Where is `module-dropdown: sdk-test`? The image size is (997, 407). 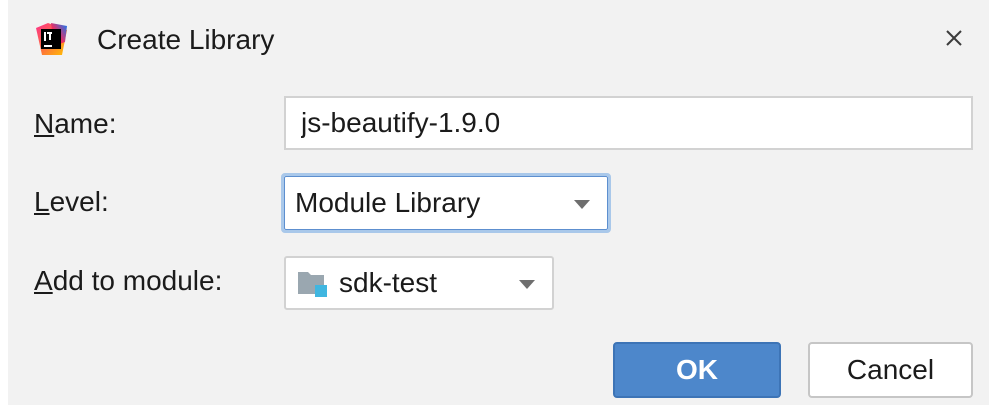
module-dropdown: sdk-test is located at coordinates (419, 283).